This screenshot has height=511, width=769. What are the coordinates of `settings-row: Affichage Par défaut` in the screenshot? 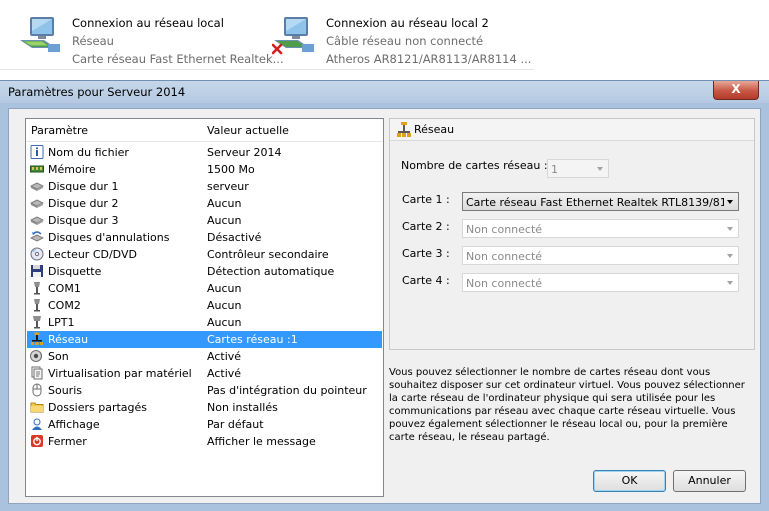 It's located at (204, 424).